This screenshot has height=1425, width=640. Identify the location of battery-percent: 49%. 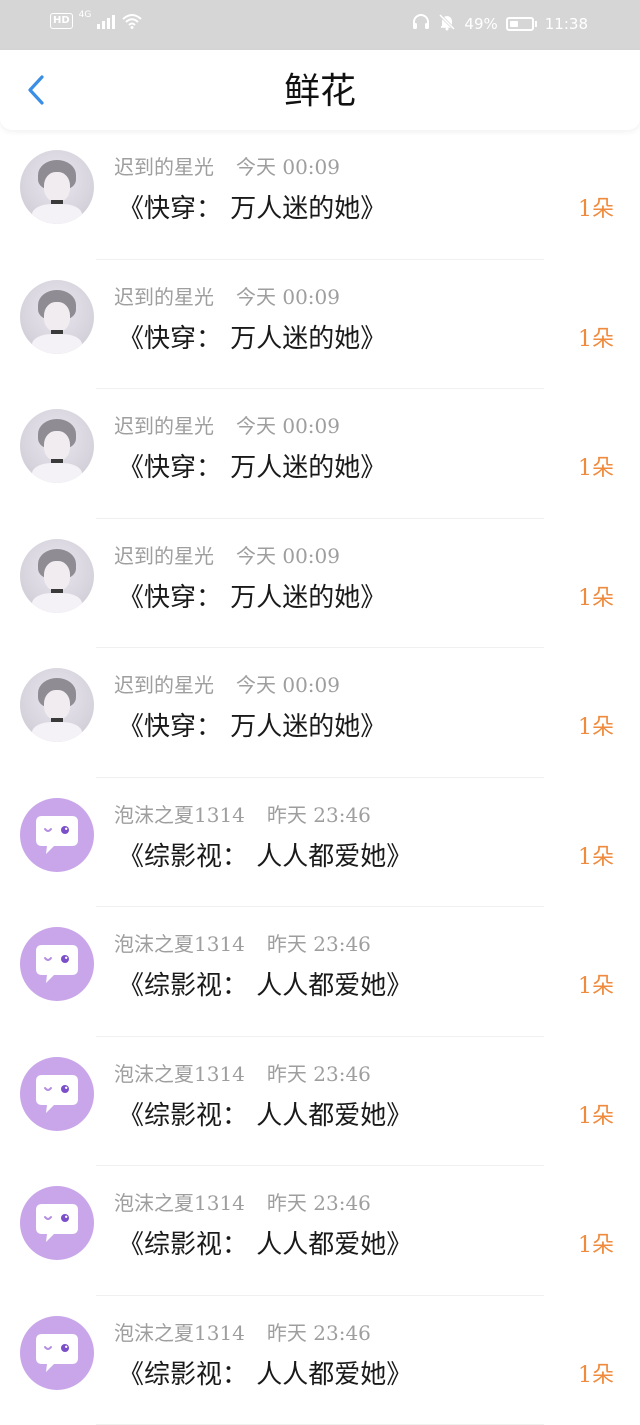
(480, 24).